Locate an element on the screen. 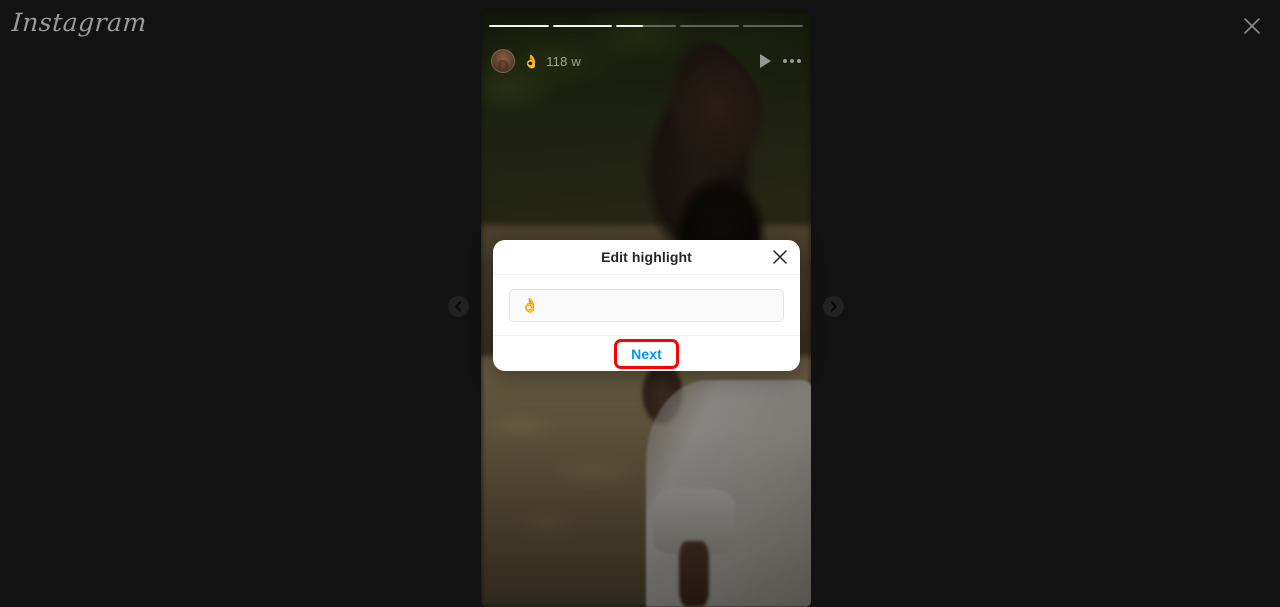  instagram-logo: Instagram is located at coordinates (79, 22).